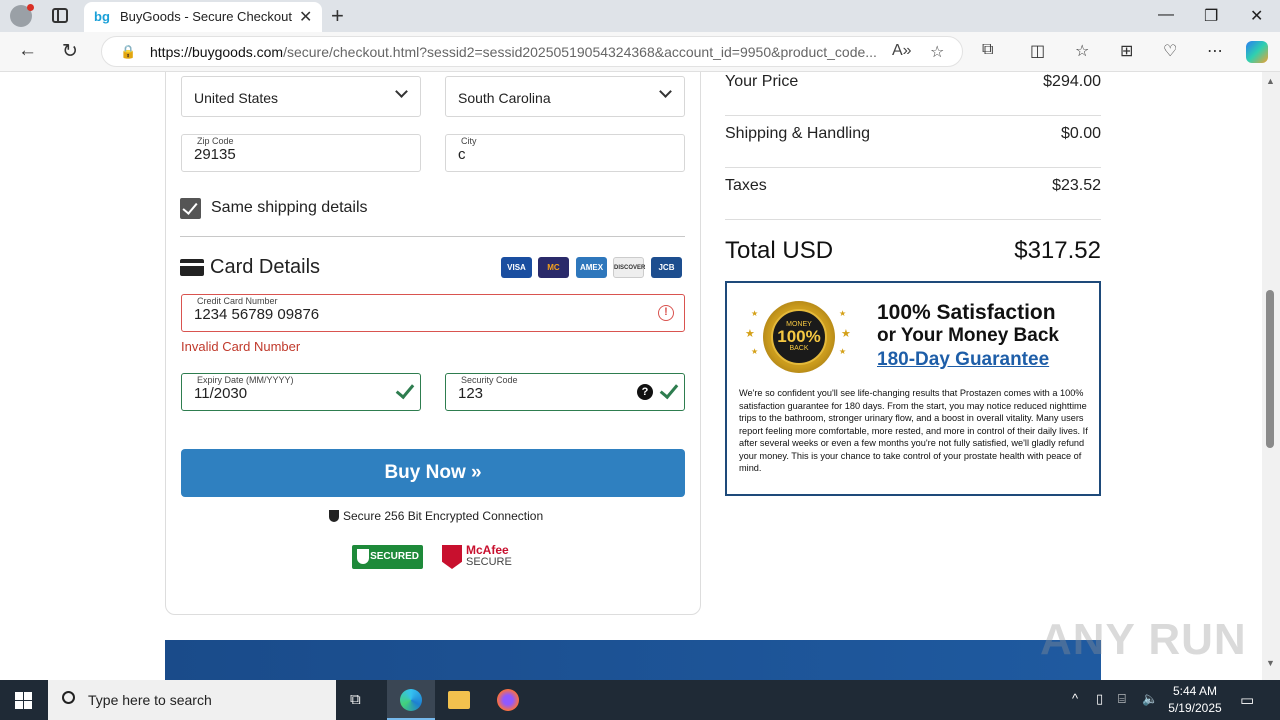  Describe the element at coordinates (516, 267) in the screenshot. I see `visa-icon: VISA` at that location.